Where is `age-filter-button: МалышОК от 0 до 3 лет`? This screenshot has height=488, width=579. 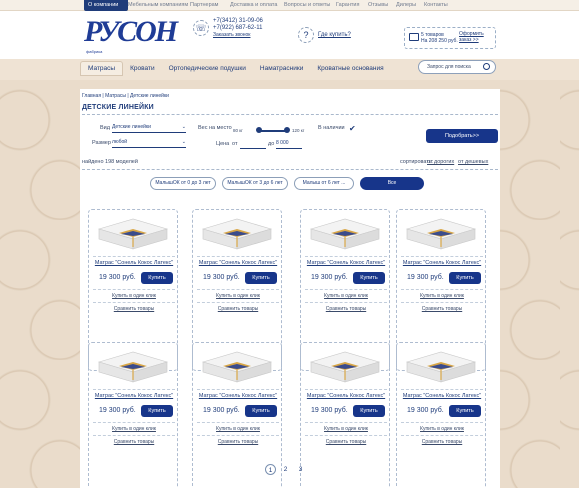 age-filter-button: МалышОК от 0 до 3 лет is located at coordinates (183, 183).